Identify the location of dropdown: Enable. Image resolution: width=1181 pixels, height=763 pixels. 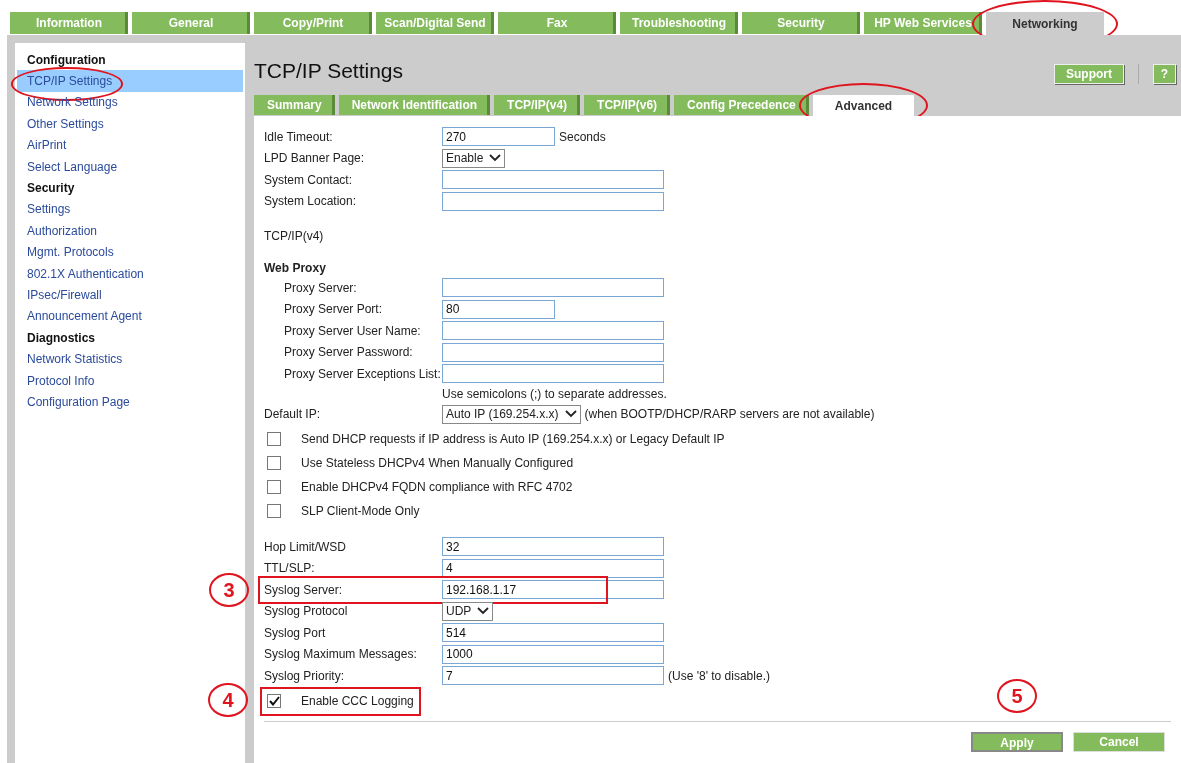
(474, 158).